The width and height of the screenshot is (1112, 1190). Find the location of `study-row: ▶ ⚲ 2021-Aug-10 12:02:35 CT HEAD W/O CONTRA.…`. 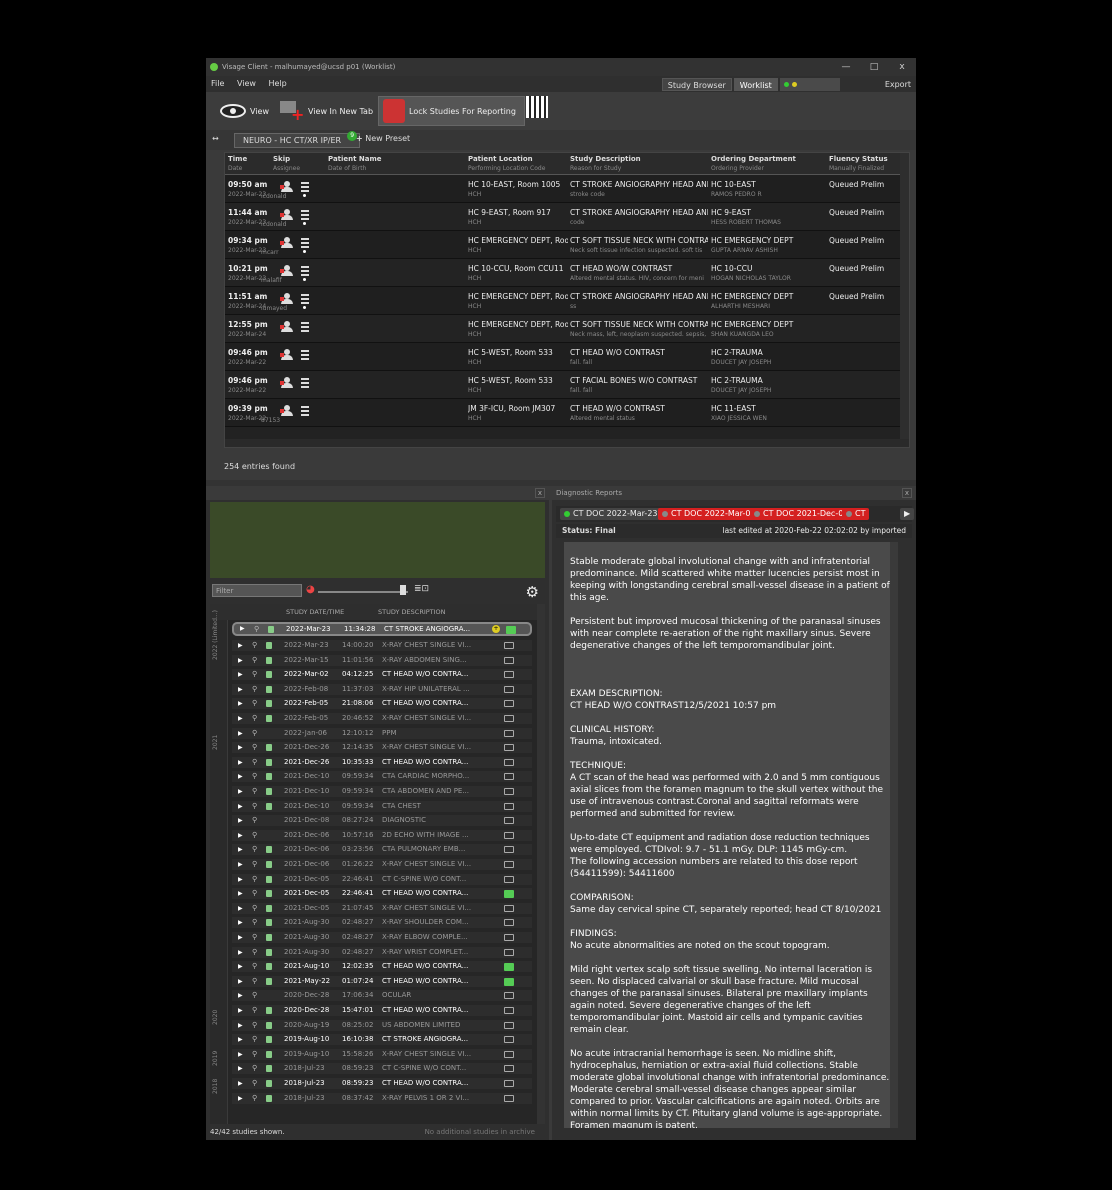

study-row: ▶ ⚲ 2021-Aug-10 12:02:35 CT HEAD W/O CONTRA.… is located at coordinates (382, 967).